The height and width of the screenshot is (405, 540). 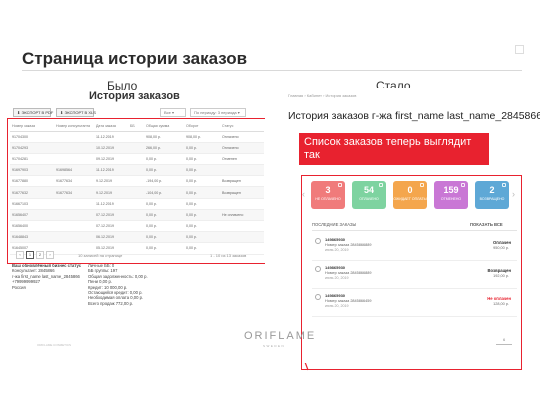 I want to click on oriflame-logo: ORIFLAME, so click(x=280, y=336).